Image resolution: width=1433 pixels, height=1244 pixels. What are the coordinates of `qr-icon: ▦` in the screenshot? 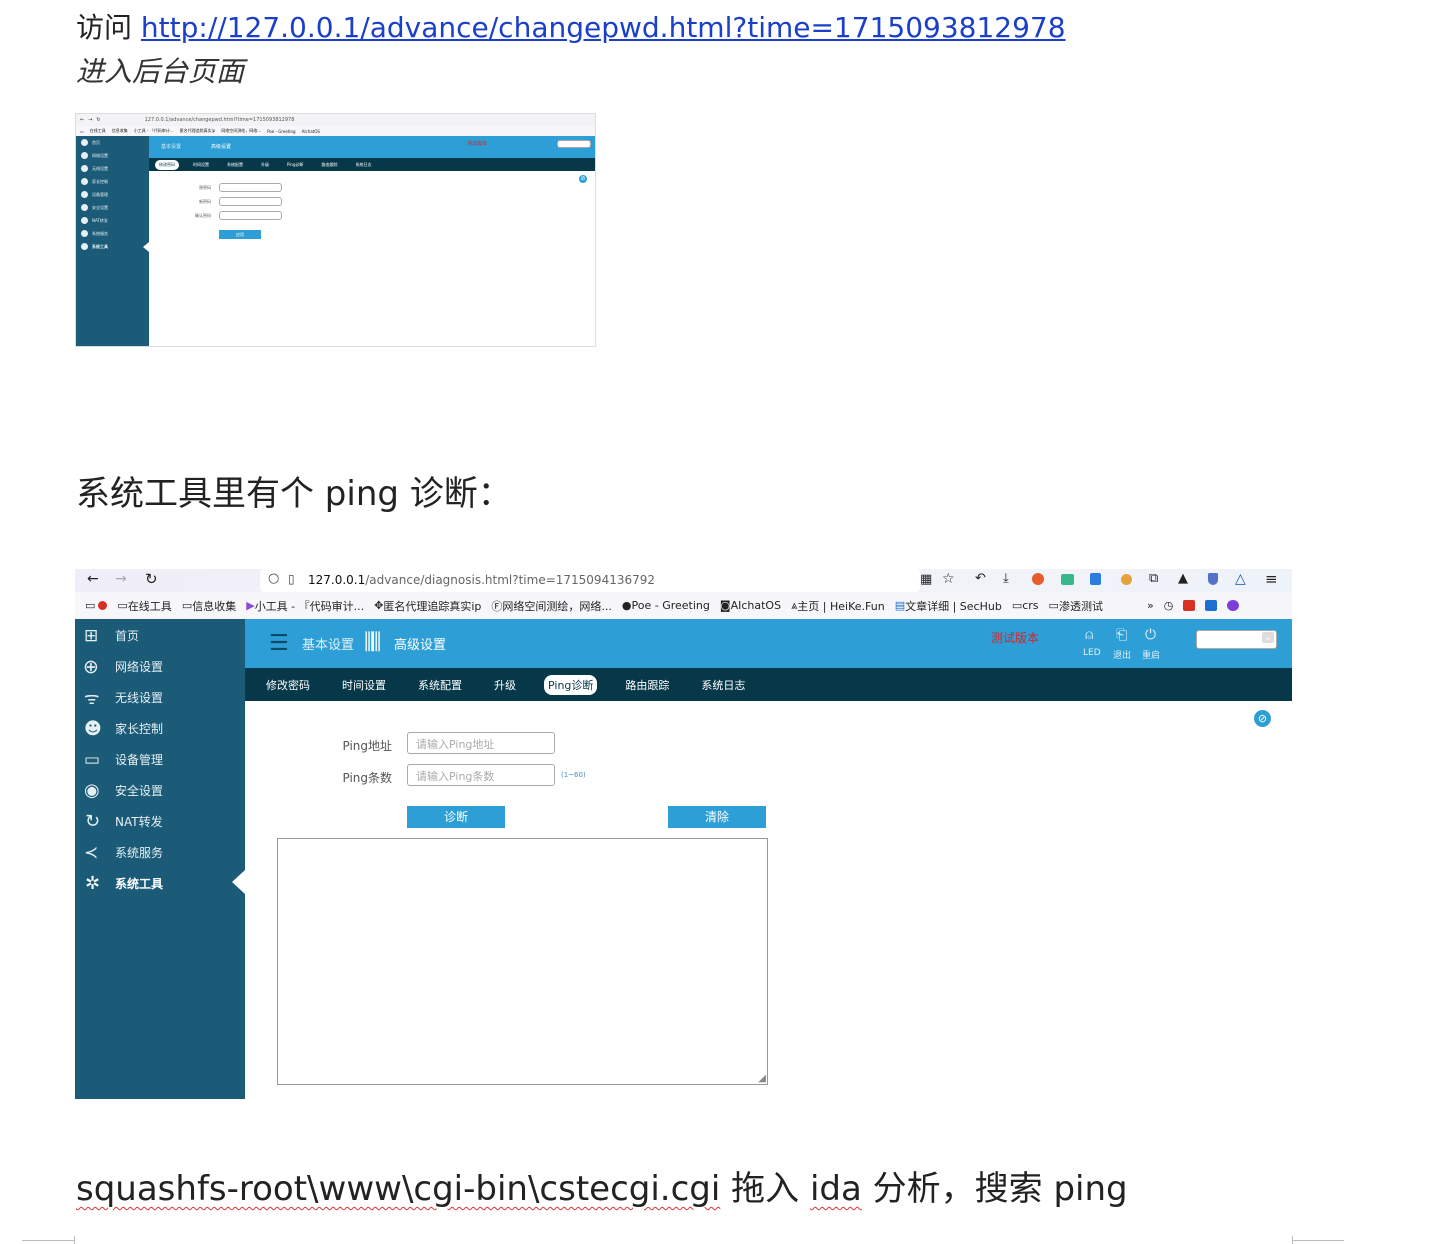 It's located at (926, 579).